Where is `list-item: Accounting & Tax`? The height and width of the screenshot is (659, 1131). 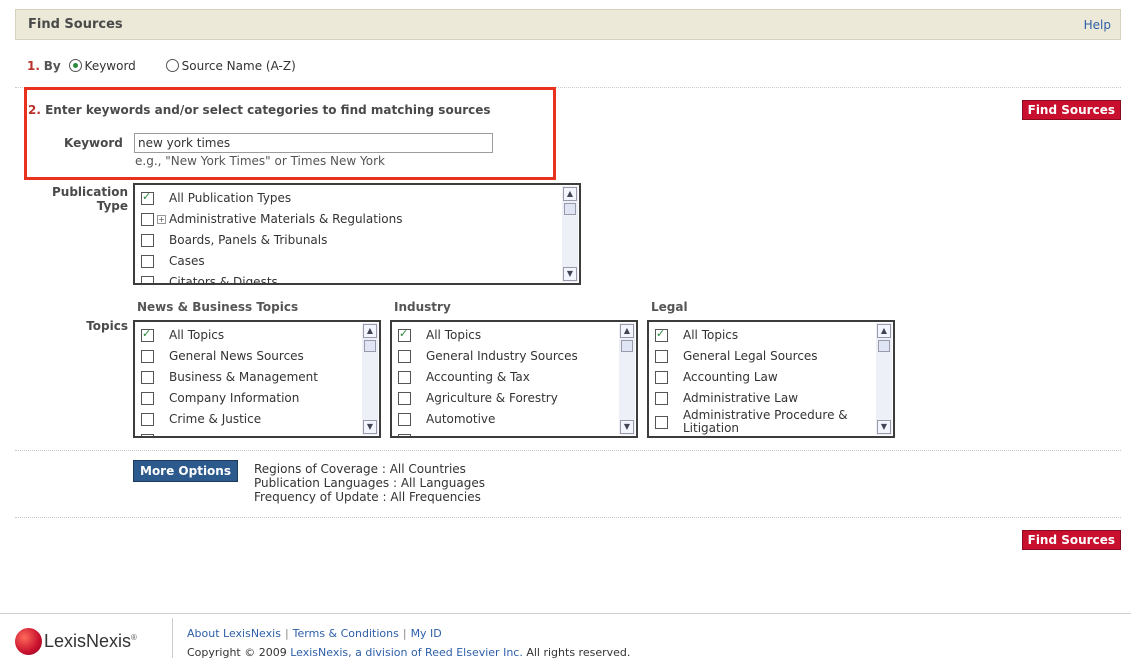
list-item: Accounting & Tax is located at coordinates (464, 377).